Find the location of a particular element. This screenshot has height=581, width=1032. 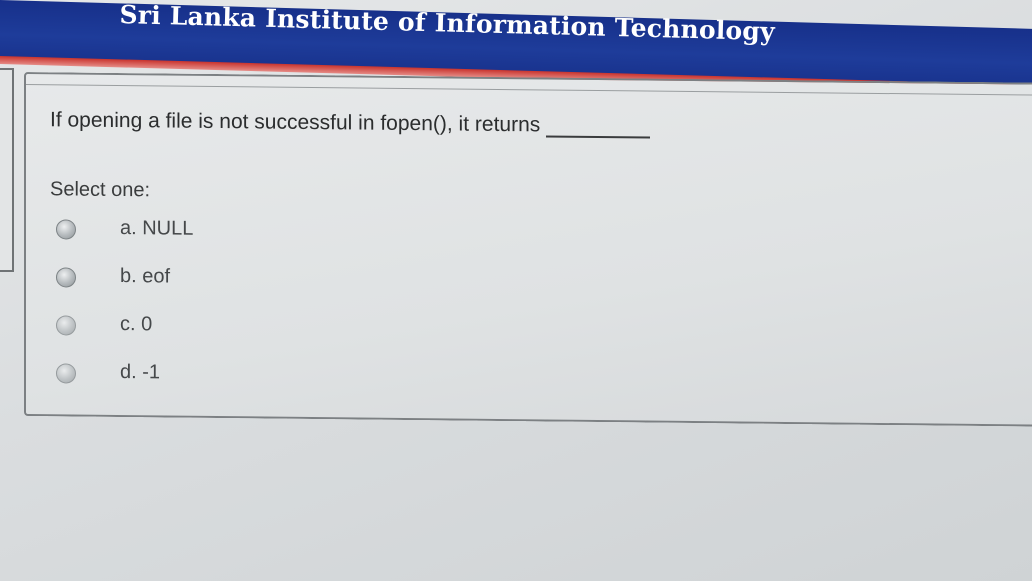

option-a: a. NULL is located at coordinates (256, 233).